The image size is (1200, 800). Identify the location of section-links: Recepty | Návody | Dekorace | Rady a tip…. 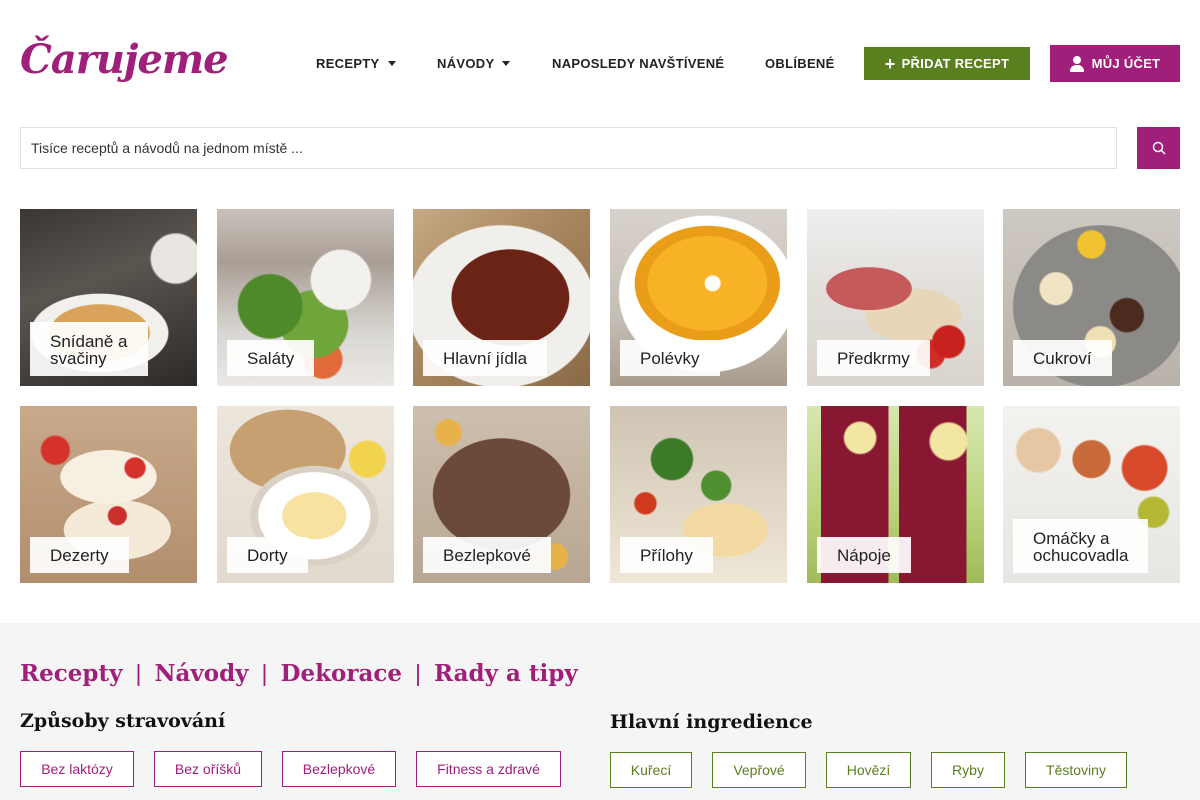
(299, 673).